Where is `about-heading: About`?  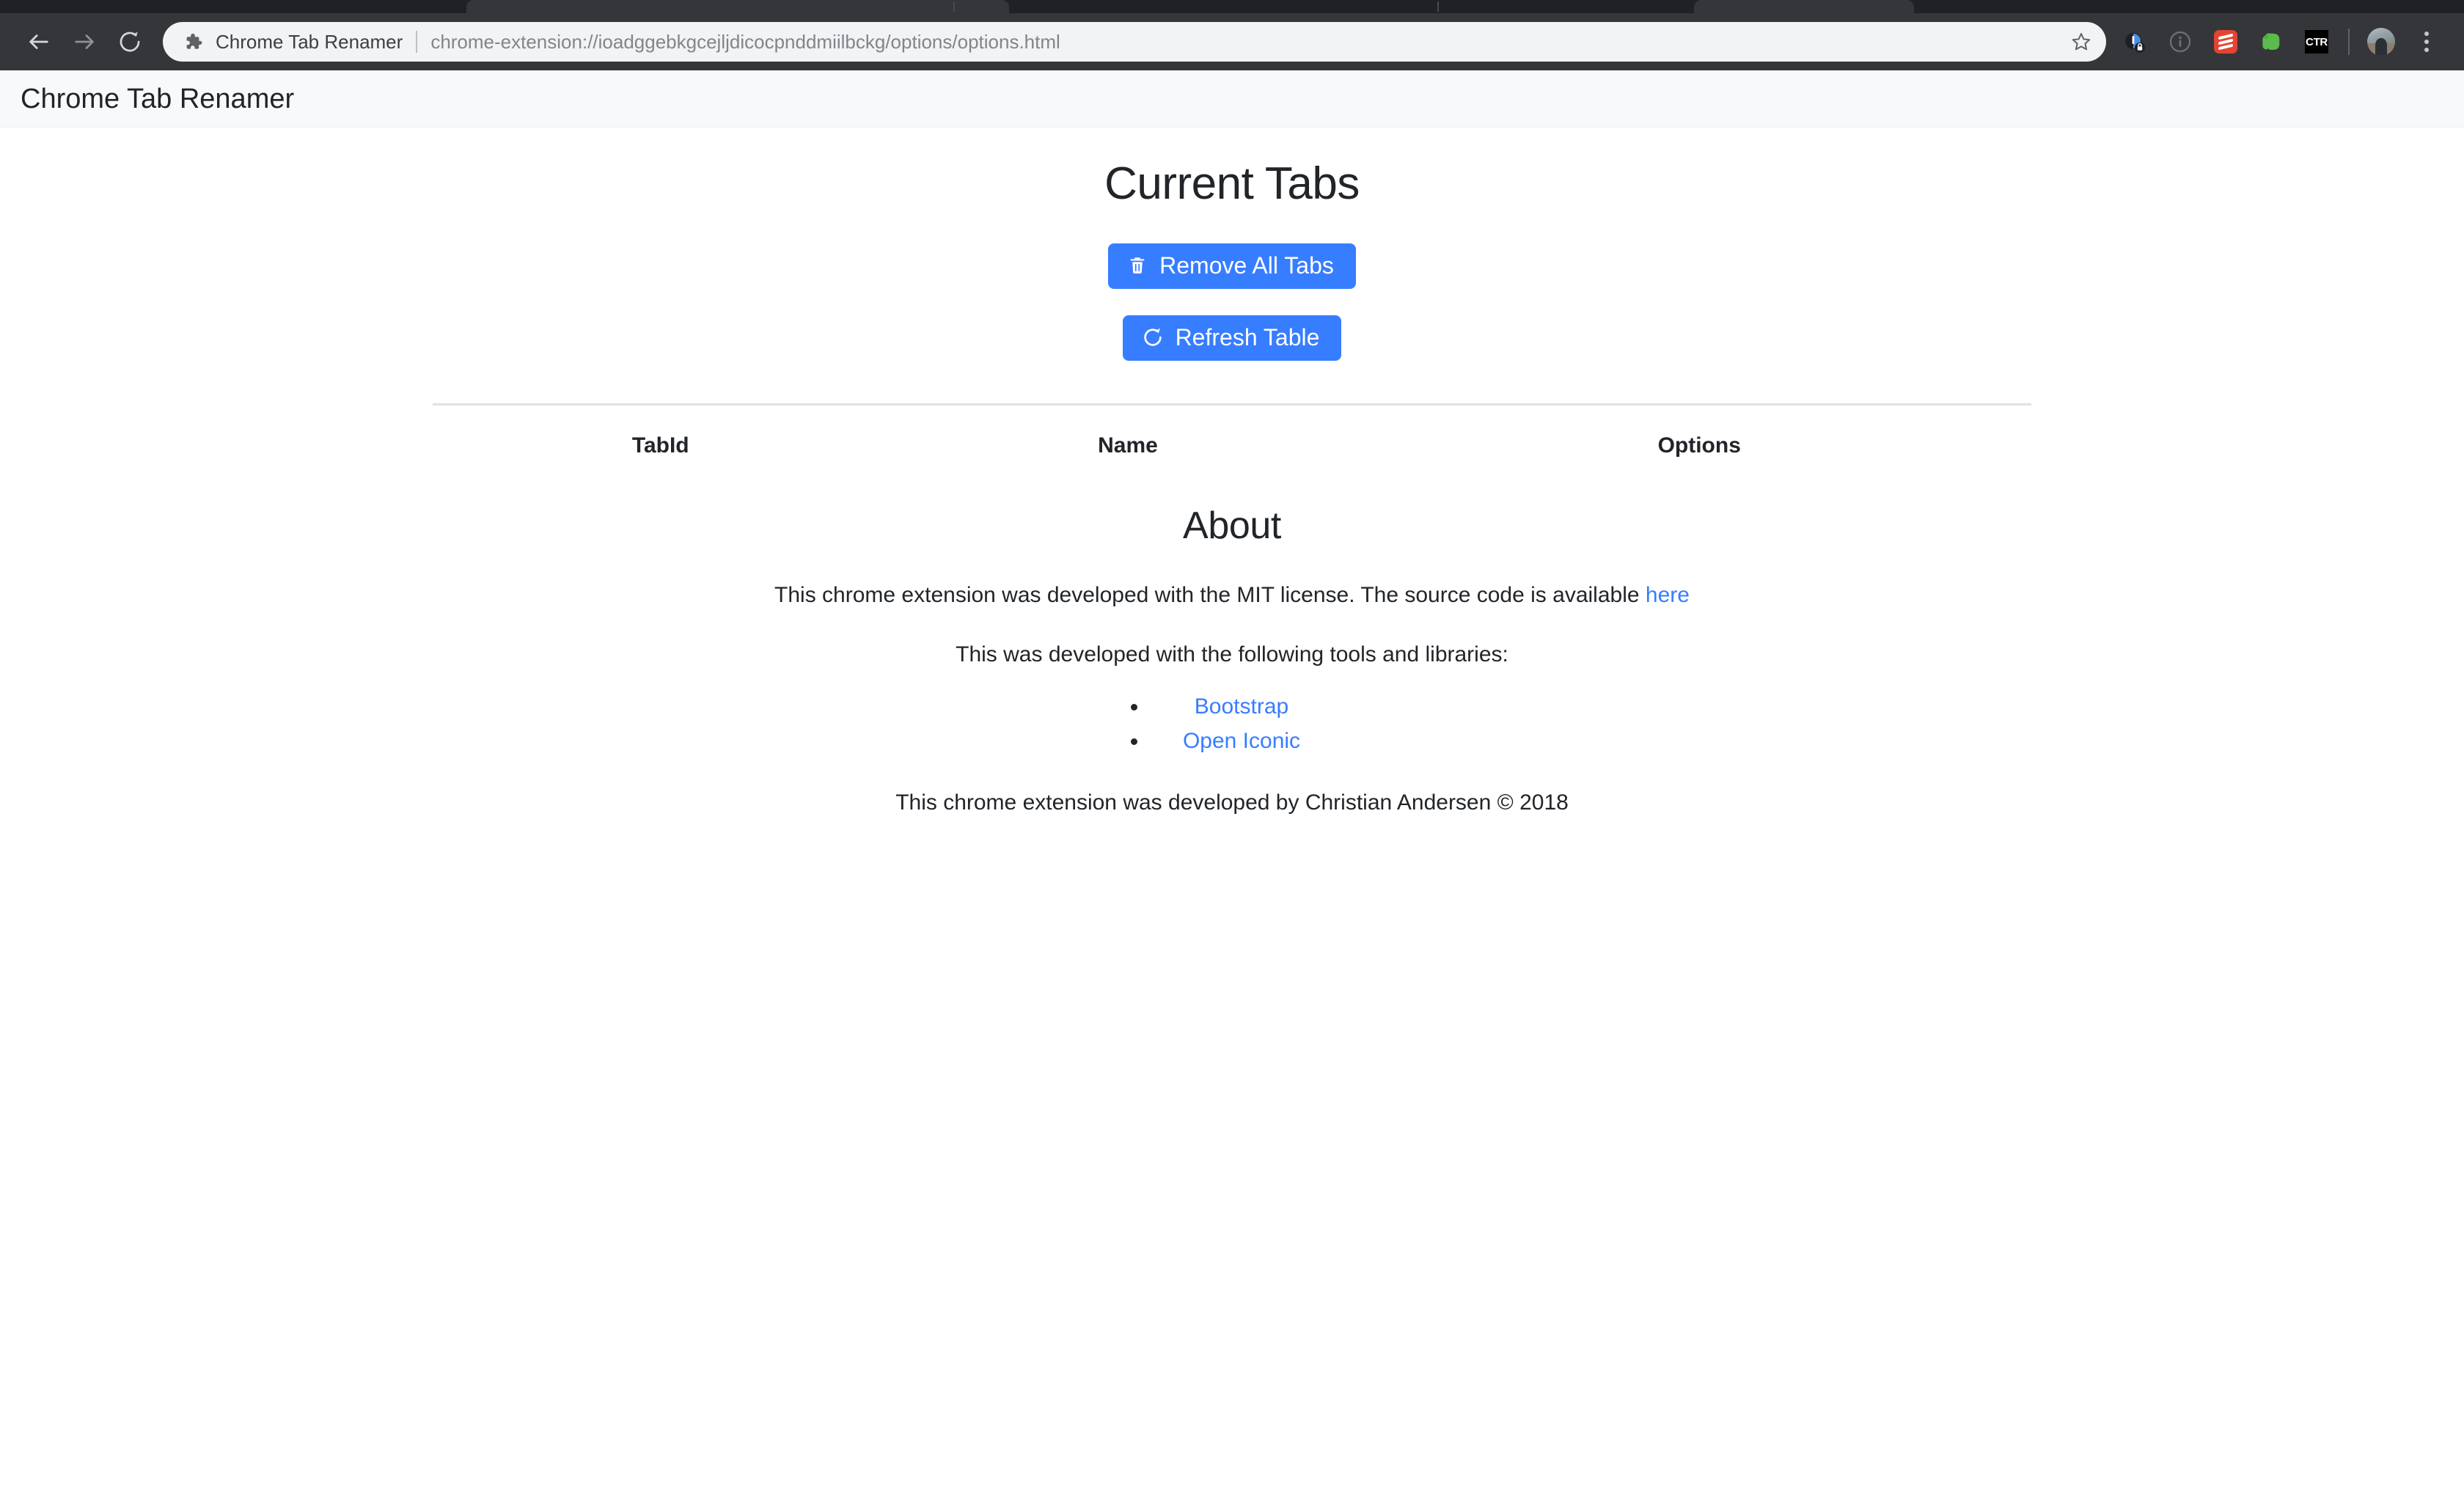 about-heading: About is located at coordinates (1232, 526).